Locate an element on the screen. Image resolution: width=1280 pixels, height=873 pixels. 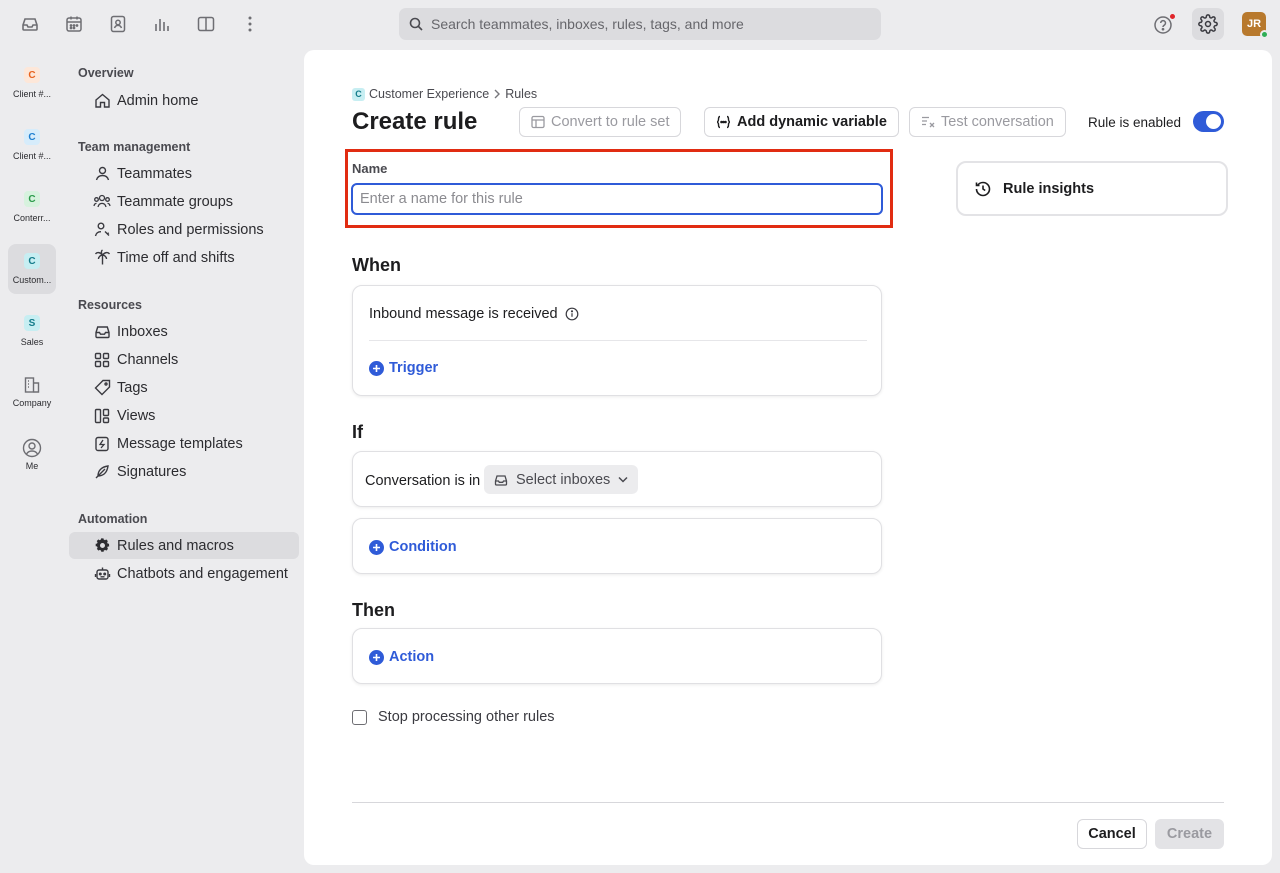
tag-icon is located at coordinates (102, 388).